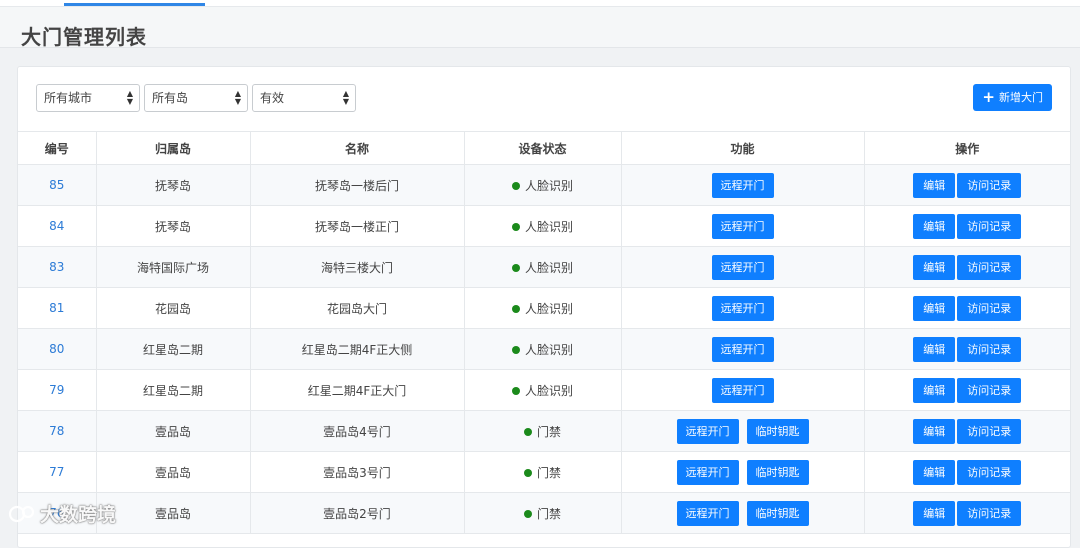  What do you see at coordinates (170, 98) in the screenshot?
I see `island-select-value: 所有岛` at bounding box center [170, 98].